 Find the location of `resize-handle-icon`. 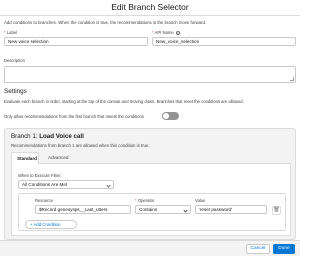

resize-handle-icon is located at coordinates (292, 79).